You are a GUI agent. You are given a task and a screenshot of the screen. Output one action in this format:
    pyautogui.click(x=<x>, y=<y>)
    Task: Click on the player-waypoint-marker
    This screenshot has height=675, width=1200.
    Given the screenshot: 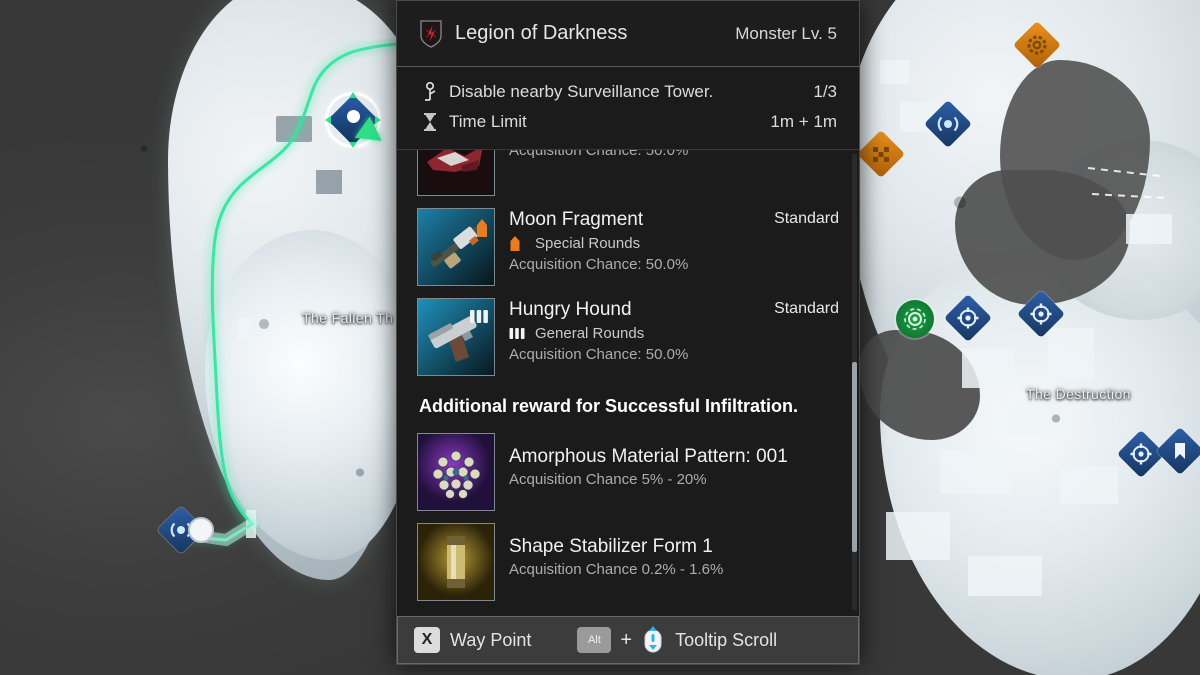 What is the action you would take?
    pyautogui.click(x=357, y=122)
    